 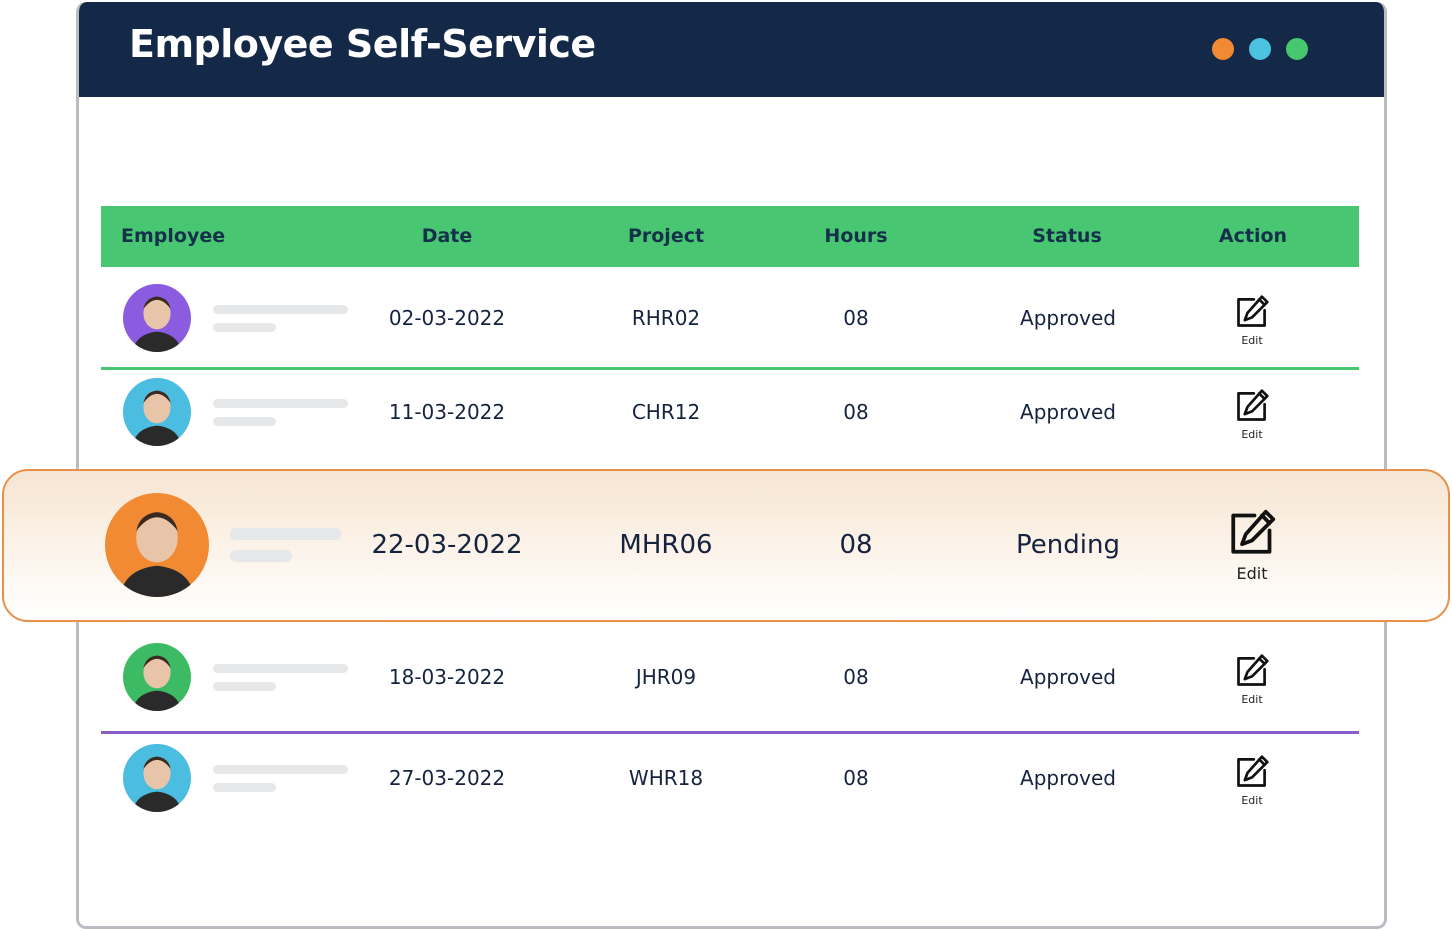 I want to click on column-header-status: Status, so click(x=1067, y=236).